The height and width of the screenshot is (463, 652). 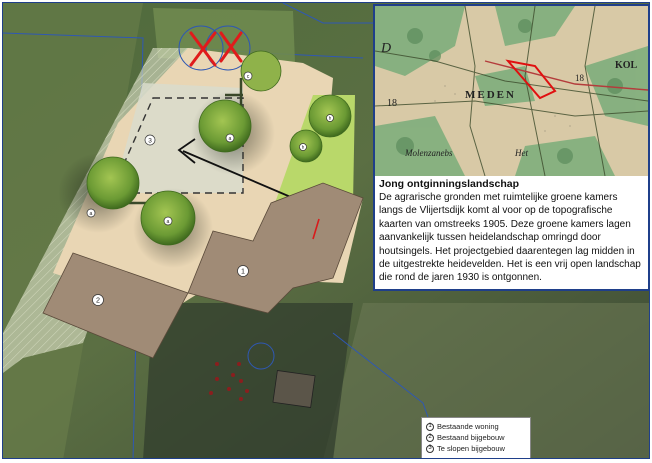 I want to click on legend-label: Bestaand bijgebouw, so click(x=471, y=437).